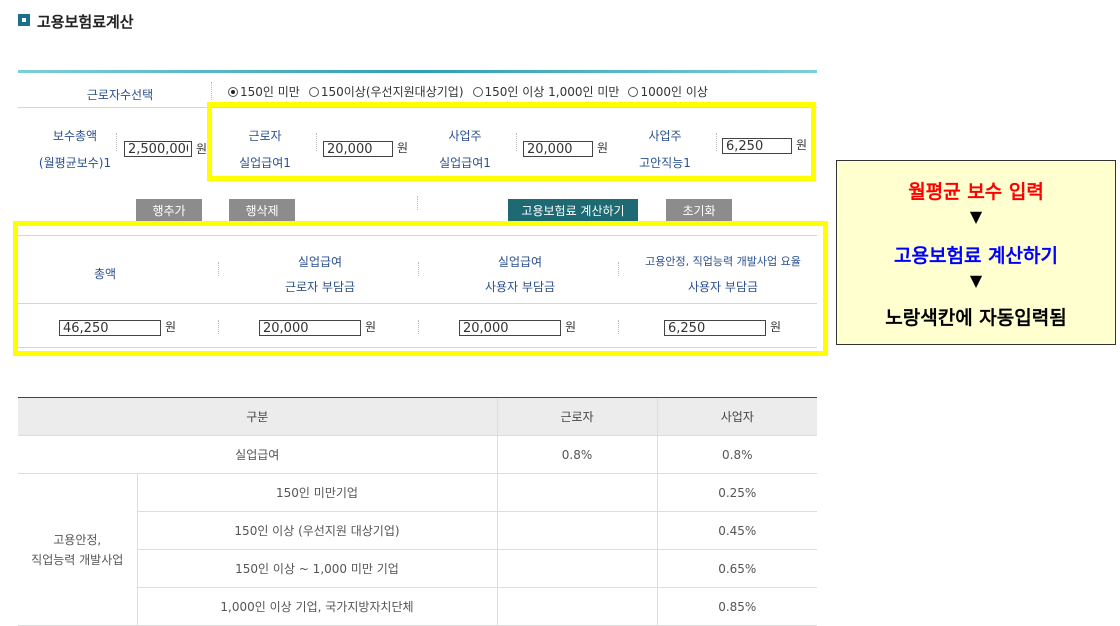 This screenshot has height=626, width=1120. I want to click on table-header-row: 구분 근로자 사업자, so click(417, 416).